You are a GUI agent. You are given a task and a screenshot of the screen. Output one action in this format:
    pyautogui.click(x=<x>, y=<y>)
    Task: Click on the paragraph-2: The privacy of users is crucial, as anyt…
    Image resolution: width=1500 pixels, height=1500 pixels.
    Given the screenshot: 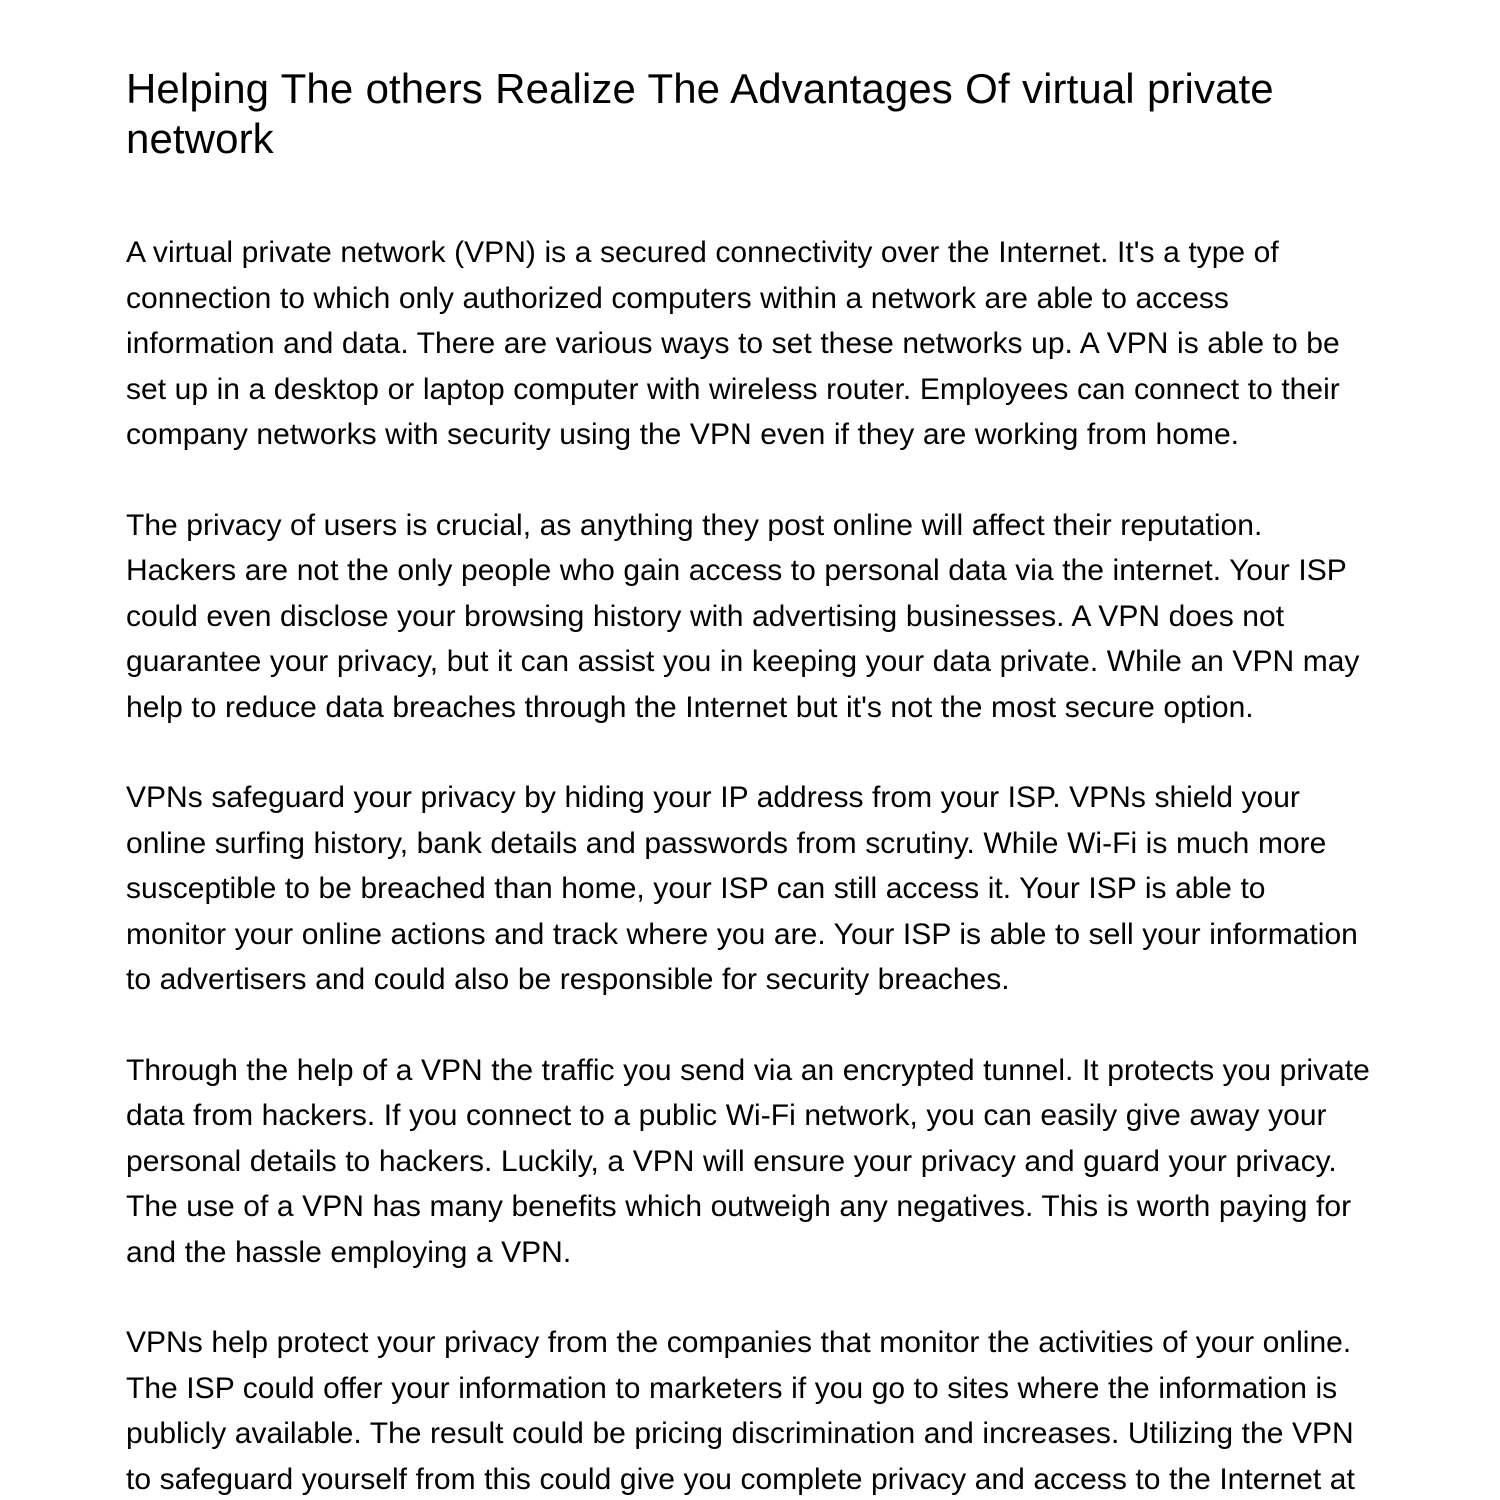 What is the action you would take?
    pyautogui.click(x=743, y=616)
    